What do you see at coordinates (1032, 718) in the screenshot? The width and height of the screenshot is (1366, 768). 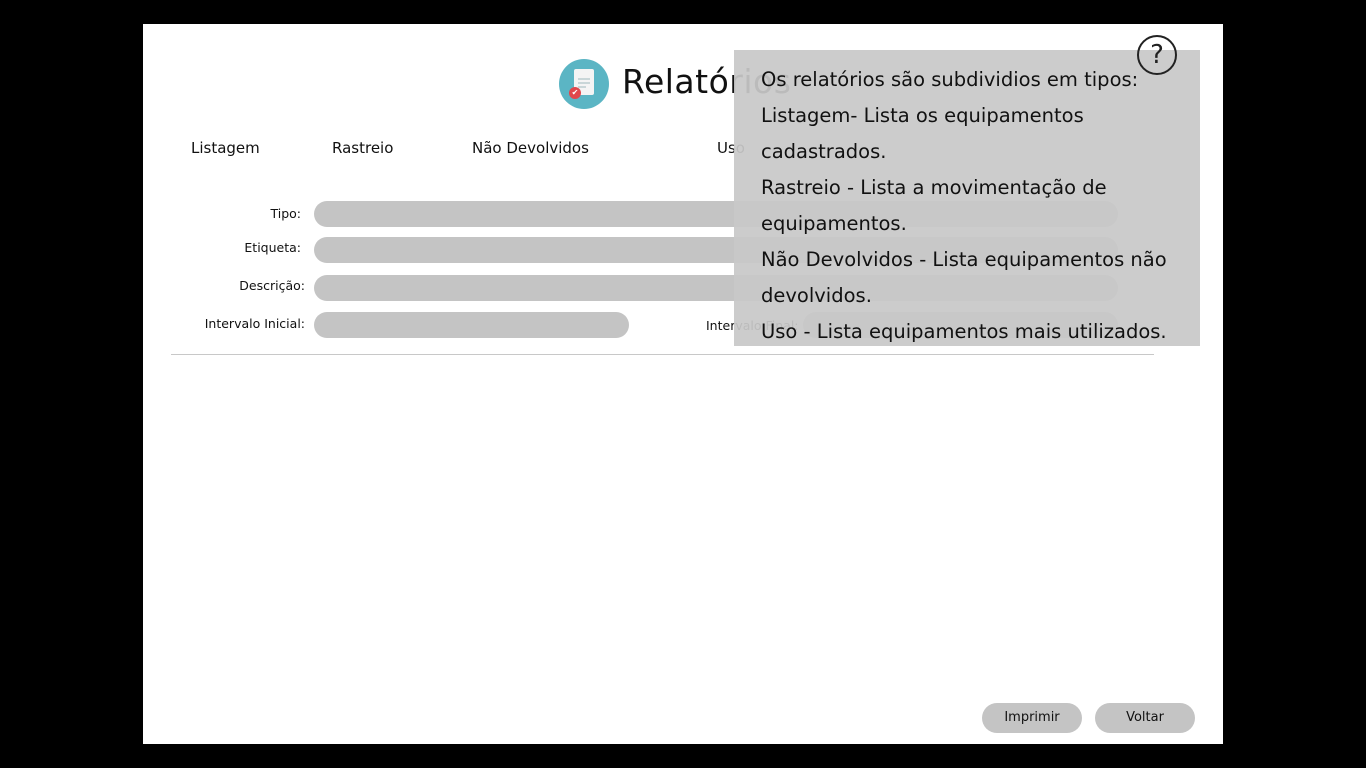 I see `print-button: Imprimir` at bounding box center [1032, 718].